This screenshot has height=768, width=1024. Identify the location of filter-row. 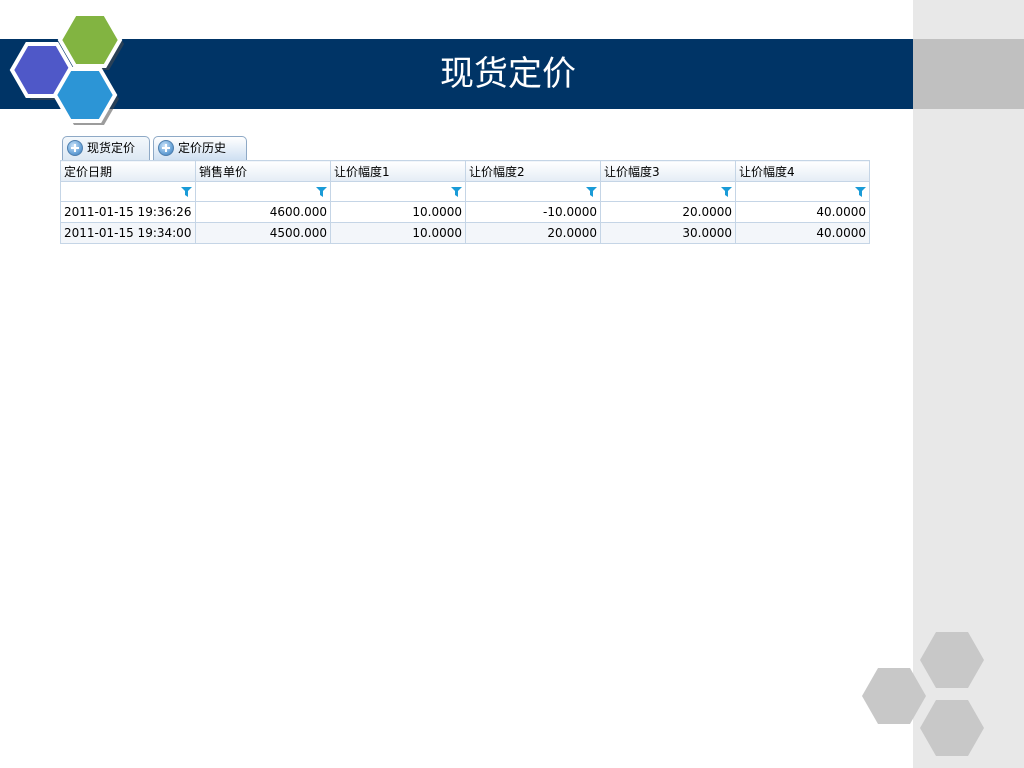
(465, 191).